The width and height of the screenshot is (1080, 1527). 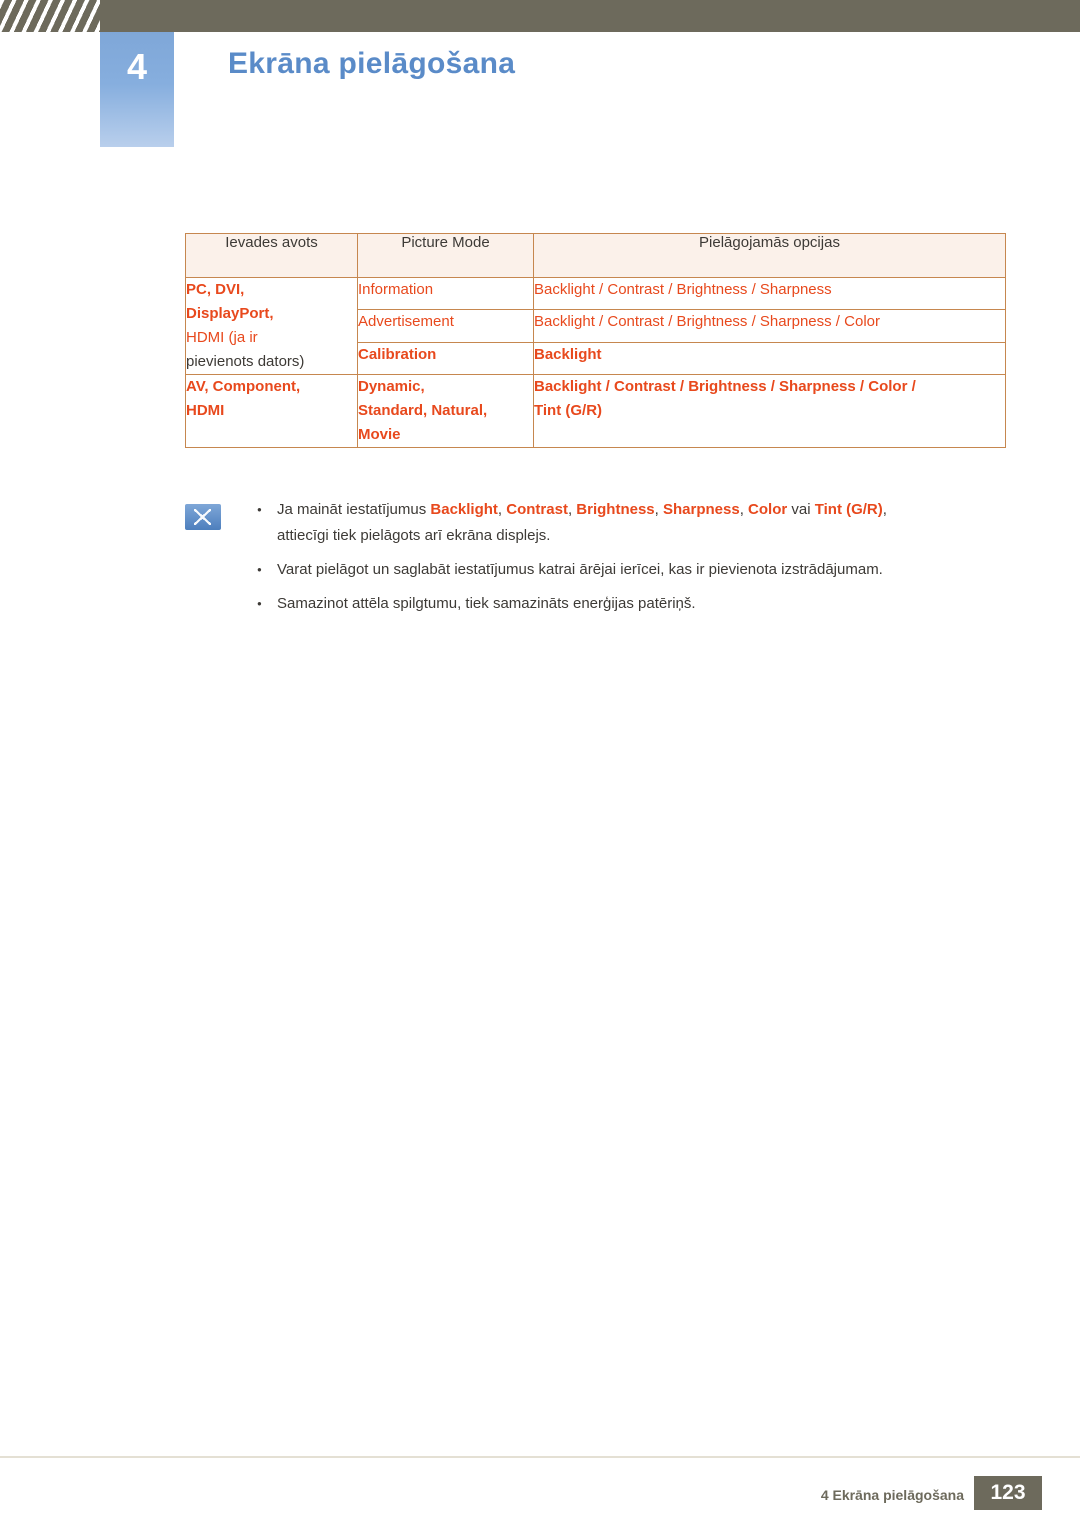 I want to click on mode-av-line-2: Standard, Natural,, so click(x=423, y=410).